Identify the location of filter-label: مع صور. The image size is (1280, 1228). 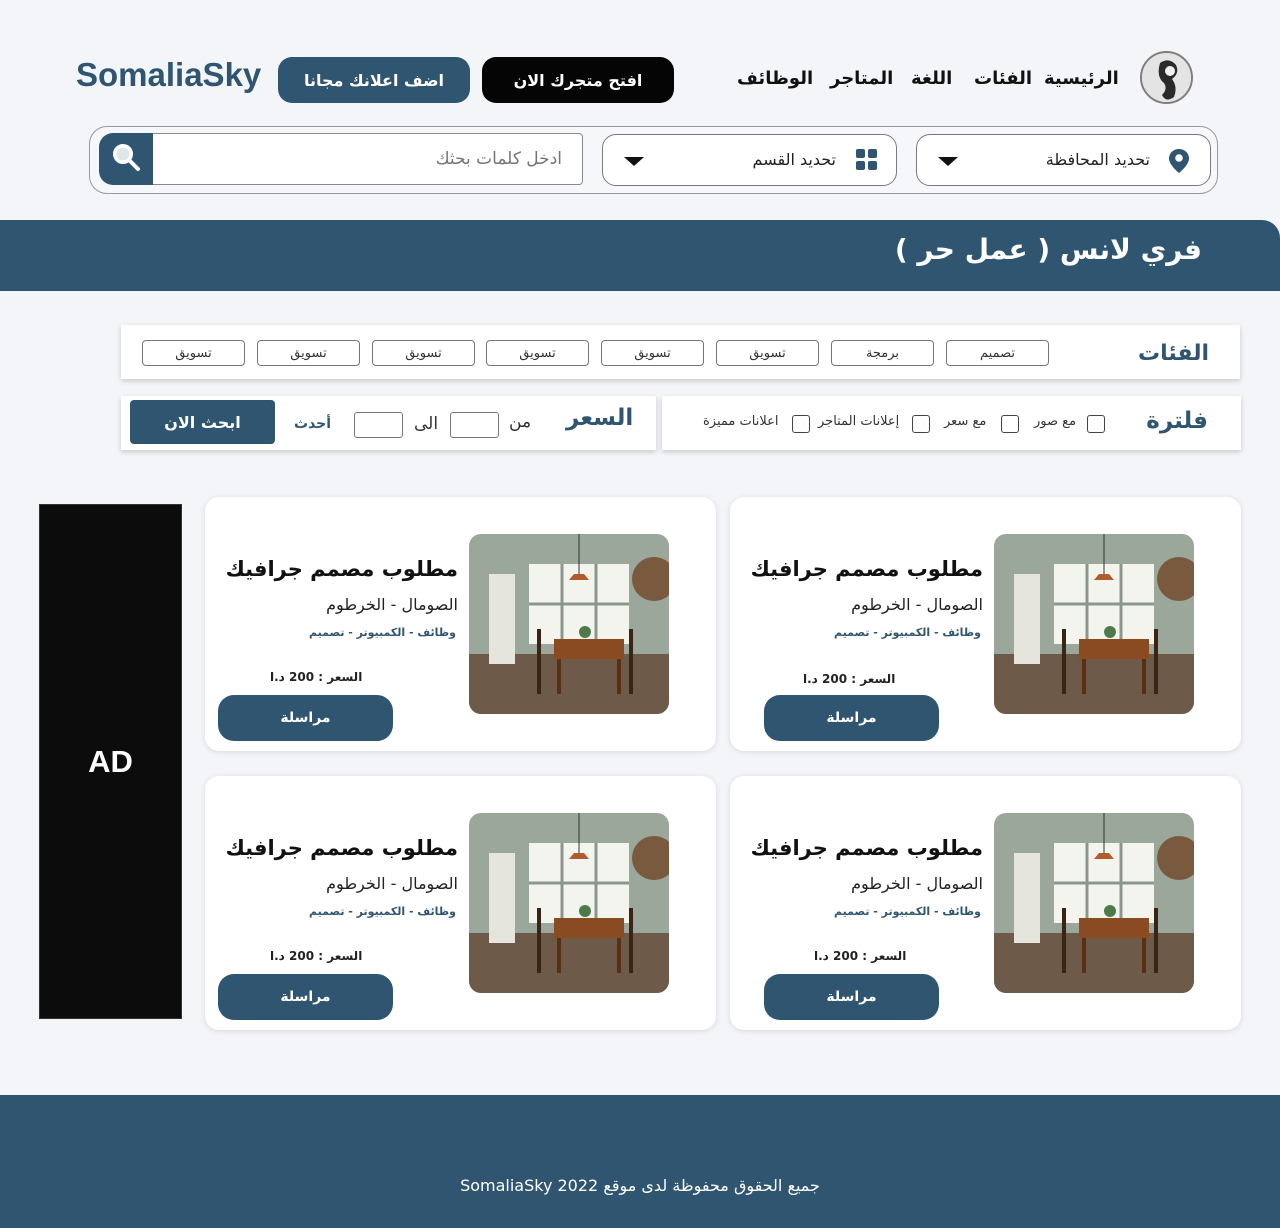
(1055, 421).